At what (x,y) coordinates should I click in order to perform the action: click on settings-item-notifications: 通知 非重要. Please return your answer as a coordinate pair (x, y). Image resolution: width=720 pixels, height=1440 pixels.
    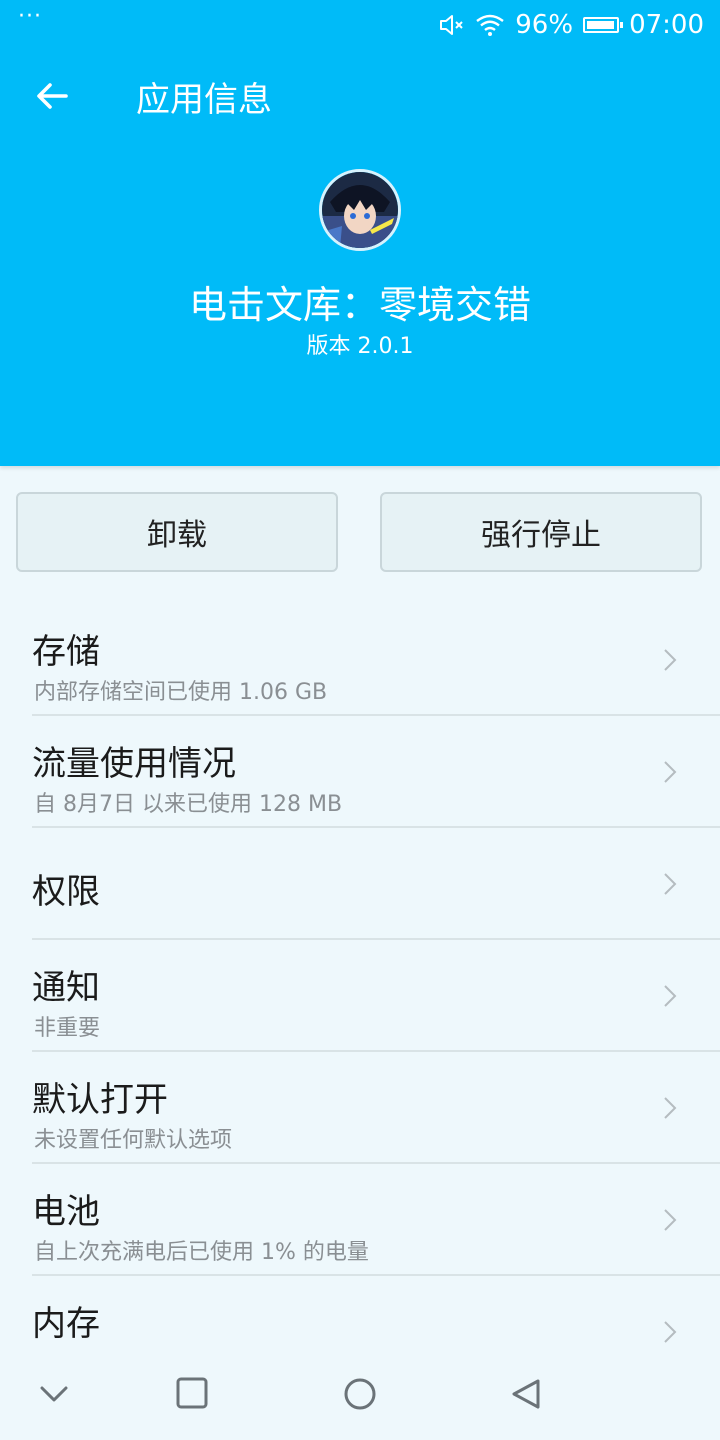
    Looking at the image, I should click on (360, 996).